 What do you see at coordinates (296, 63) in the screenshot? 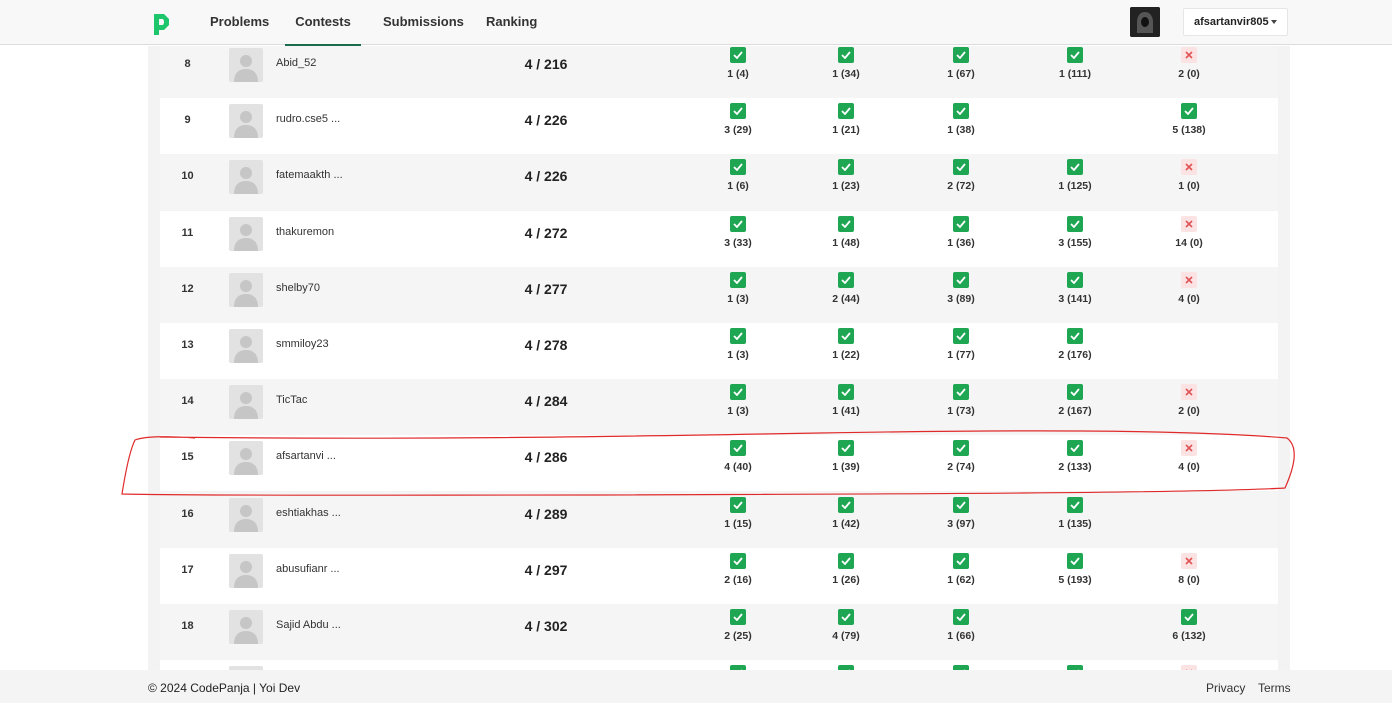
I see `user-name-link: Abid_52` at bounding box center [296, 63].